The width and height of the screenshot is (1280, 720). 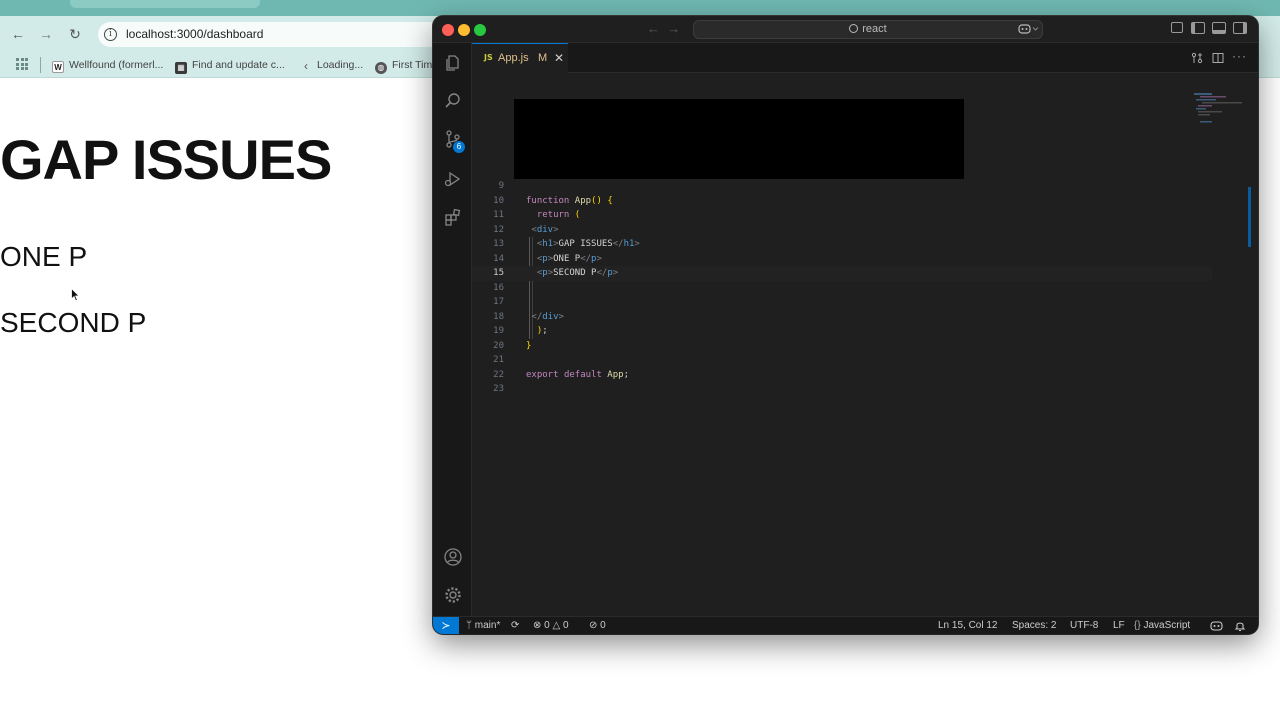 I want to click on line-number: 16, so click(x=498, y=287).